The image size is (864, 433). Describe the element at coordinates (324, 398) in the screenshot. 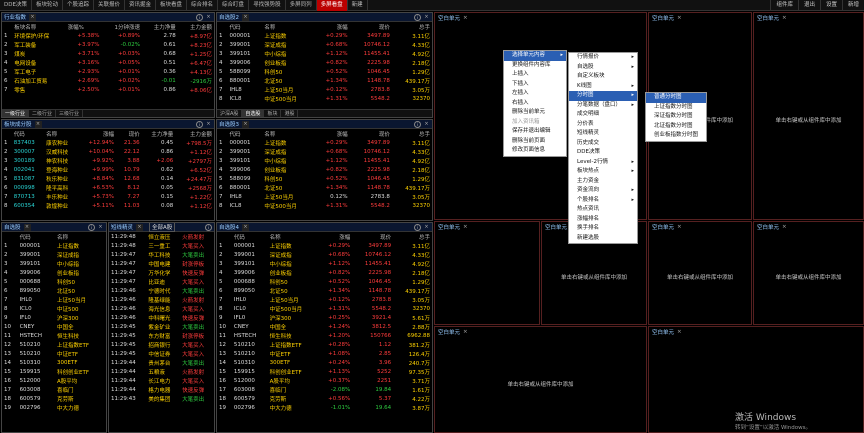

I see `table-row: 18 600579 克劳斯 +0.56% 5.37 4.22万` at that location.